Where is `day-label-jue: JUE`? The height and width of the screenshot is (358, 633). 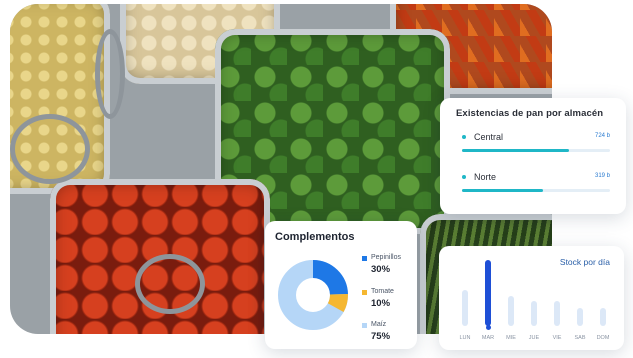 day-label-jue: JUE is located at coordinates (534, 338).